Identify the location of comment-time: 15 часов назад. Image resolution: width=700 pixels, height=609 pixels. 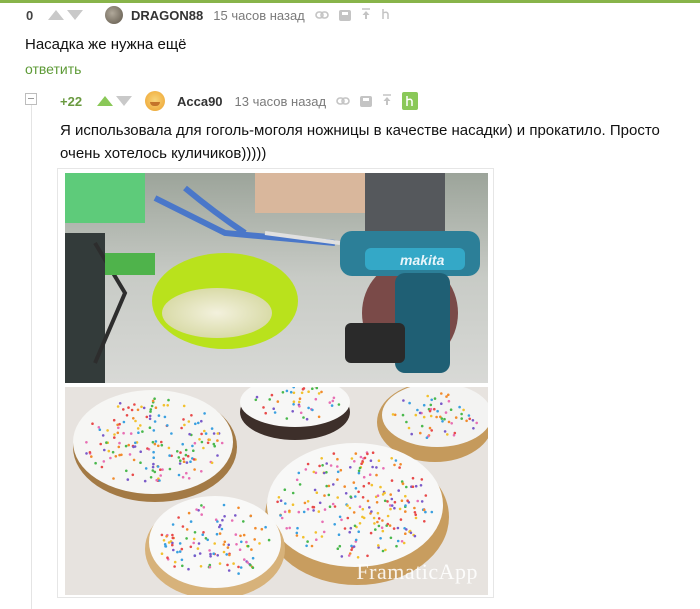
(259, 15).